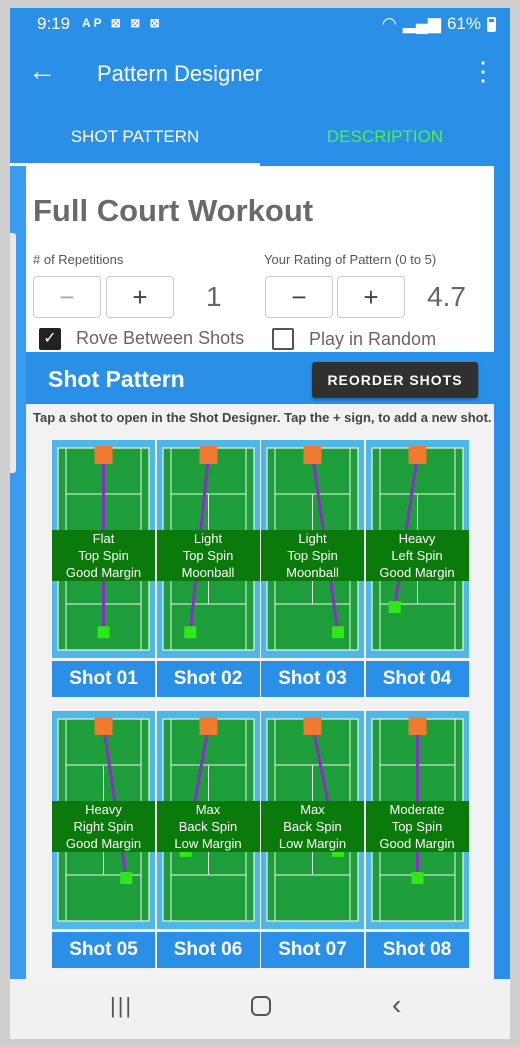 The height and width of the screenshot is (1047, 520). What do you see at coordinates (103, 950) in the screenshot?
I see `shot-label: Shot 05` at bounding box center [103, 950].